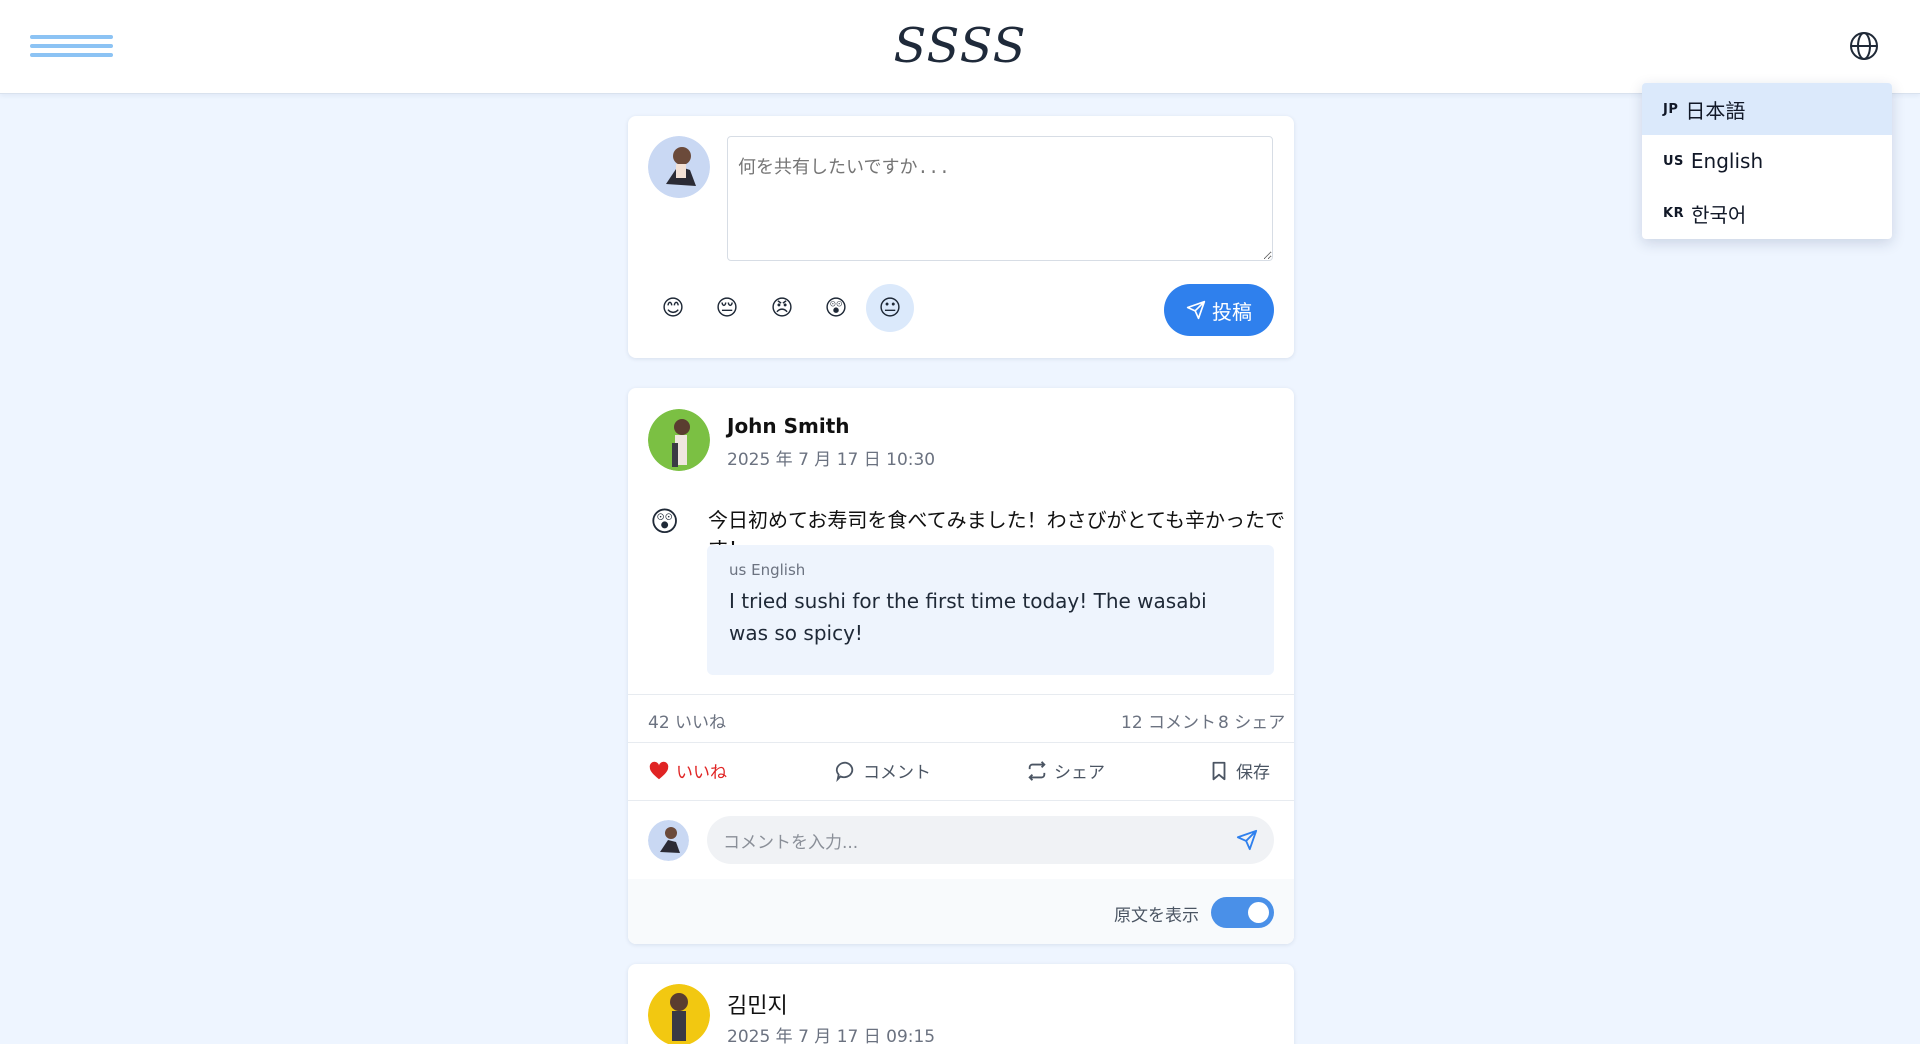  Describe the element at coordinates (1219, 770) in the screenshot. I see `bookmark-icon` at that location.